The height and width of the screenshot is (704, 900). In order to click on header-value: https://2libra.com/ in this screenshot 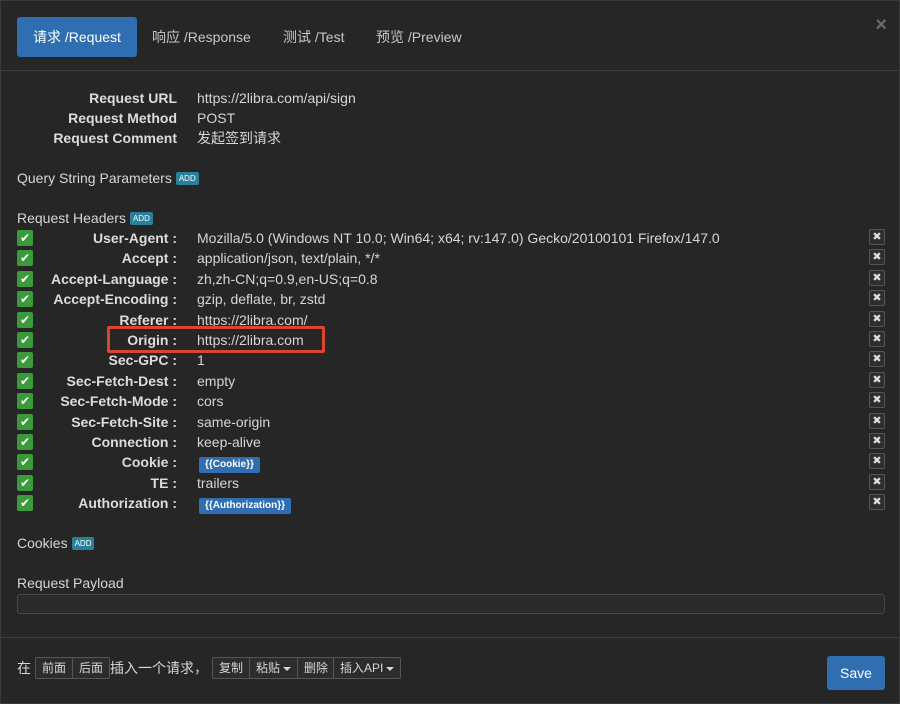, I will do `click(252, 320)`.